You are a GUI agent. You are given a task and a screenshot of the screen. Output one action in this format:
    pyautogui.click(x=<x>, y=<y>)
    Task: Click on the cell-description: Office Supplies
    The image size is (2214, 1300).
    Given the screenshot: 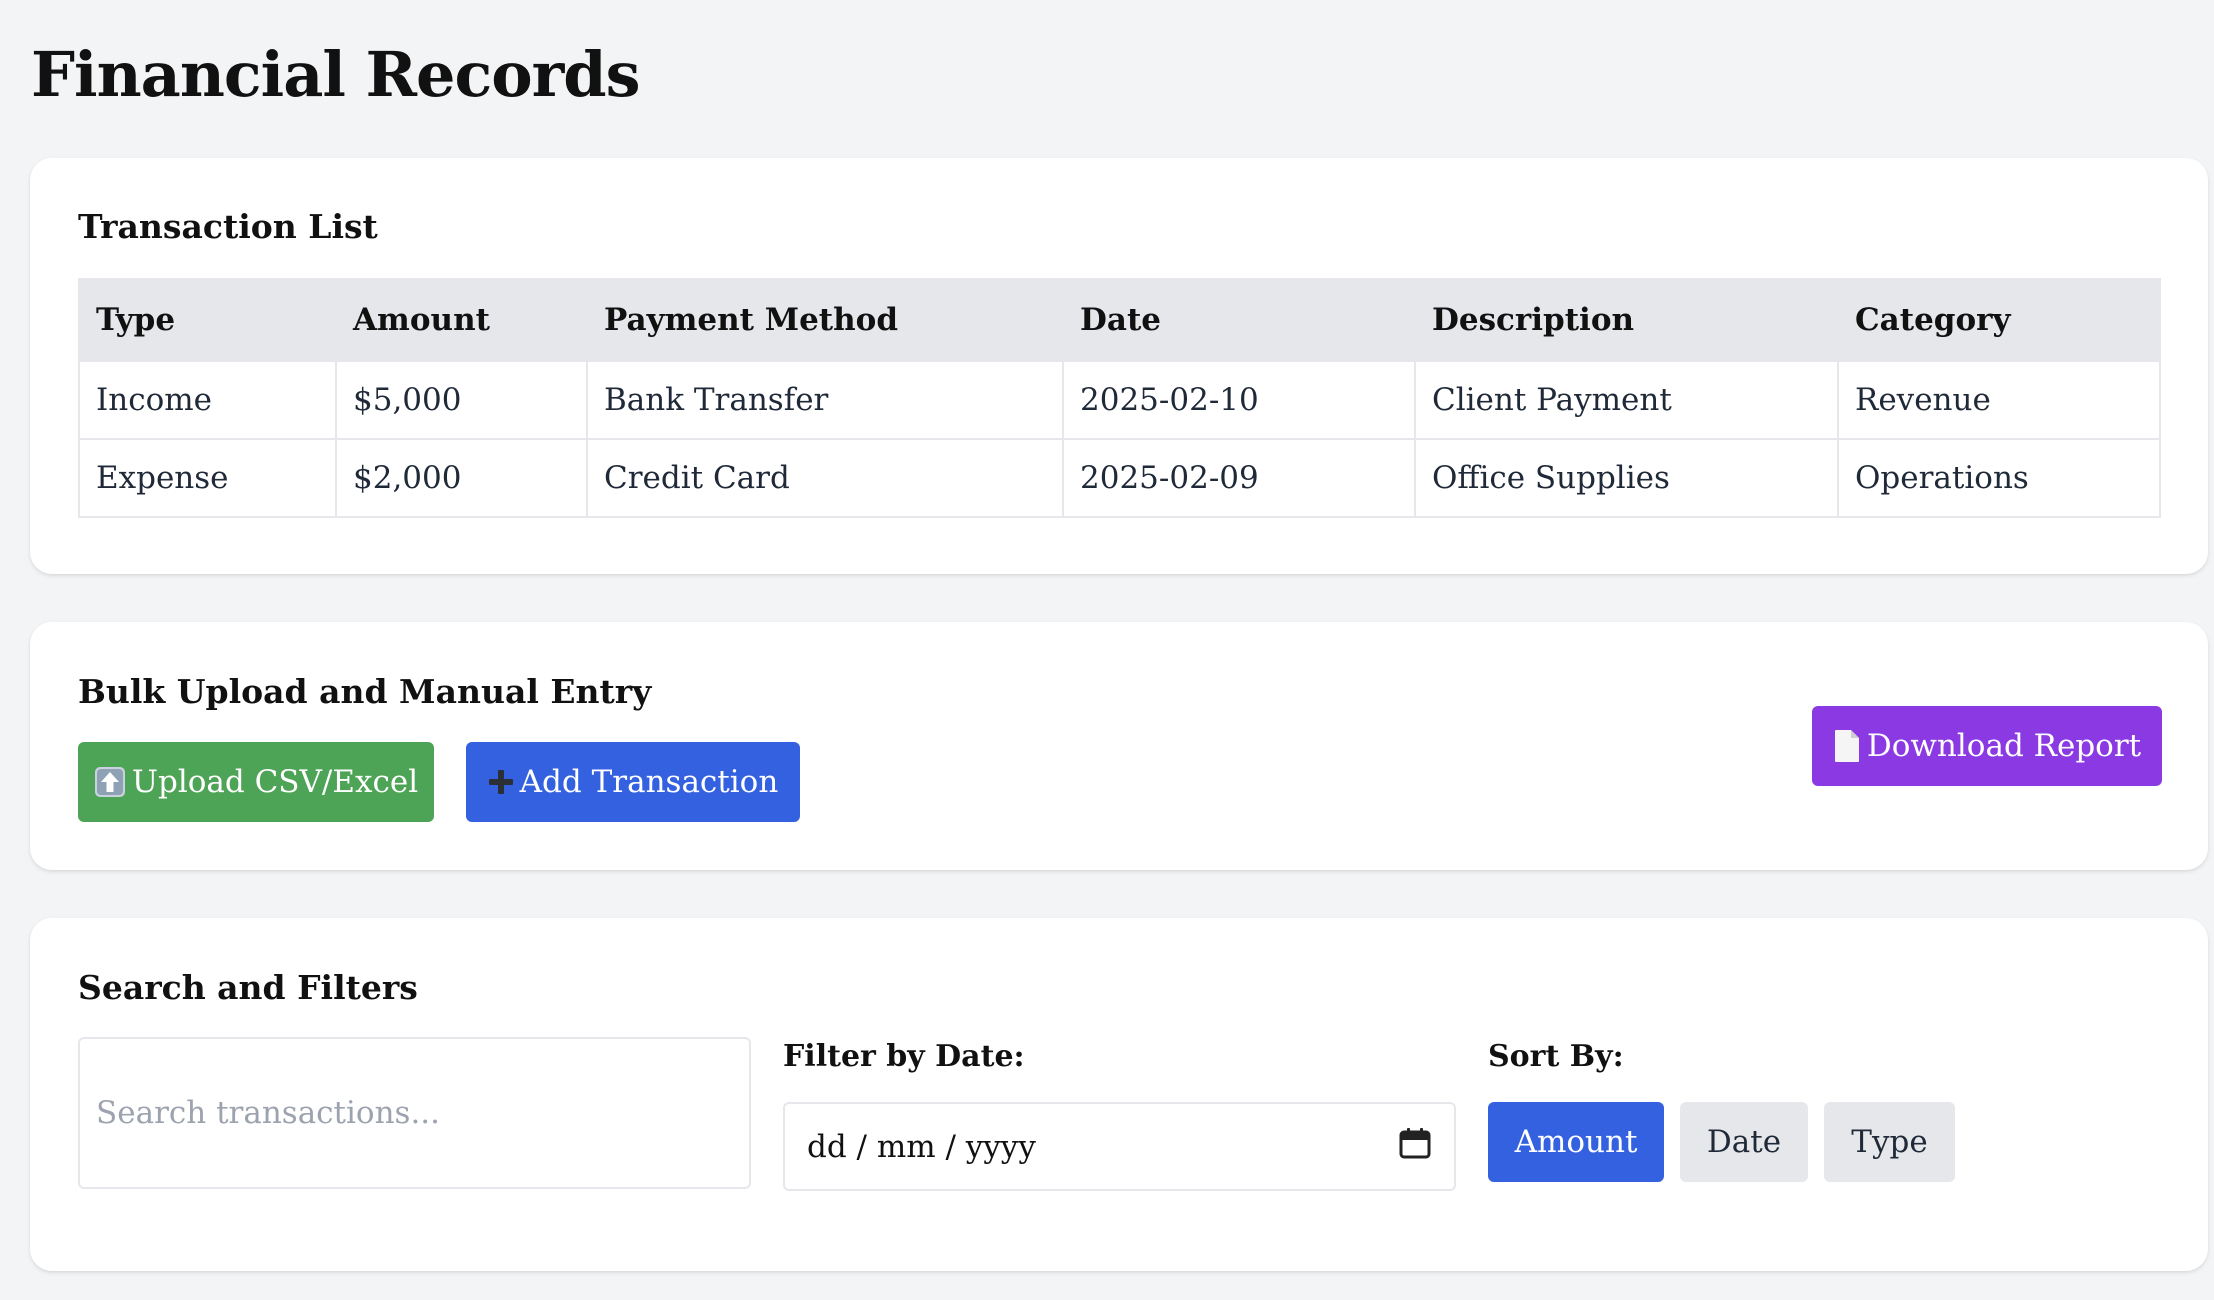 What is the action you would take?
    pyautogui.click(x=1626, y=478)
    